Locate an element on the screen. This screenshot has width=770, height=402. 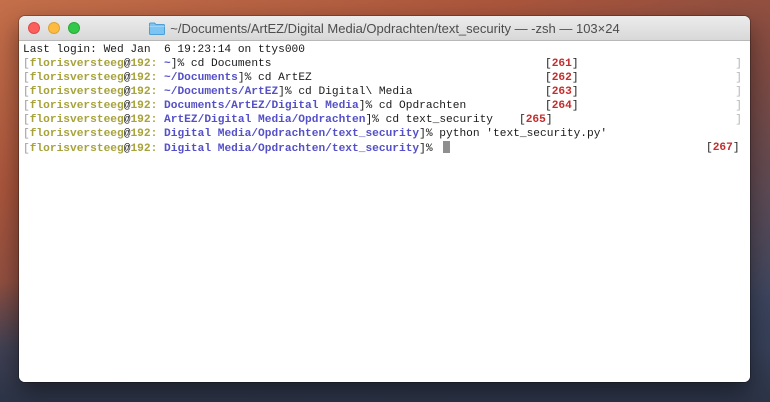
history-value: 264 is located at coordinates (561, 106).